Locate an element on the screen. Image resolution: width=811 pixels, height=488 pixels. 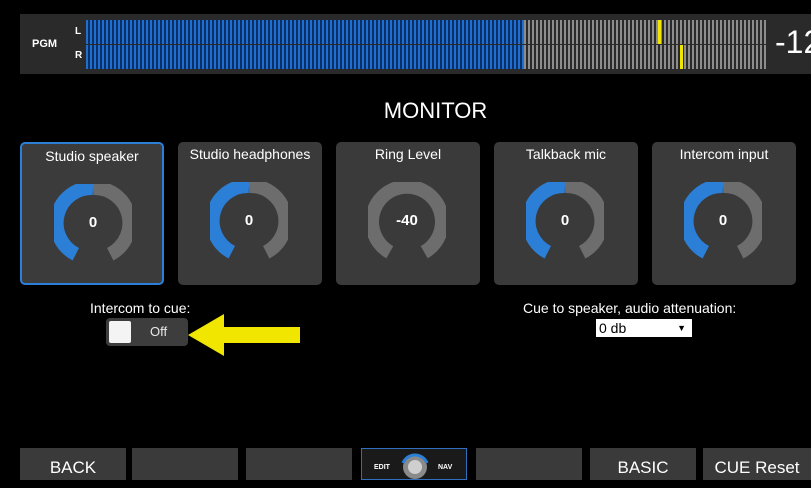
knob-label: Studio headphones is located at coordinates (250, 154).